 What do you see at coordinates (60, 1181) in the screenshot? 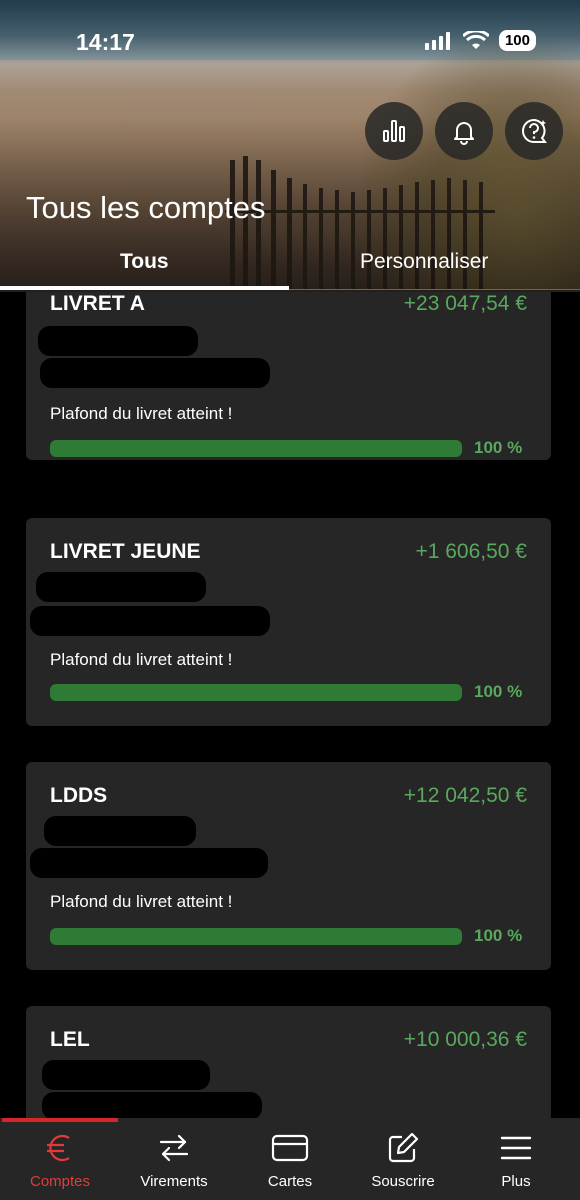
I see `nav-label: Comptes` at bounding box center [60, 1181].